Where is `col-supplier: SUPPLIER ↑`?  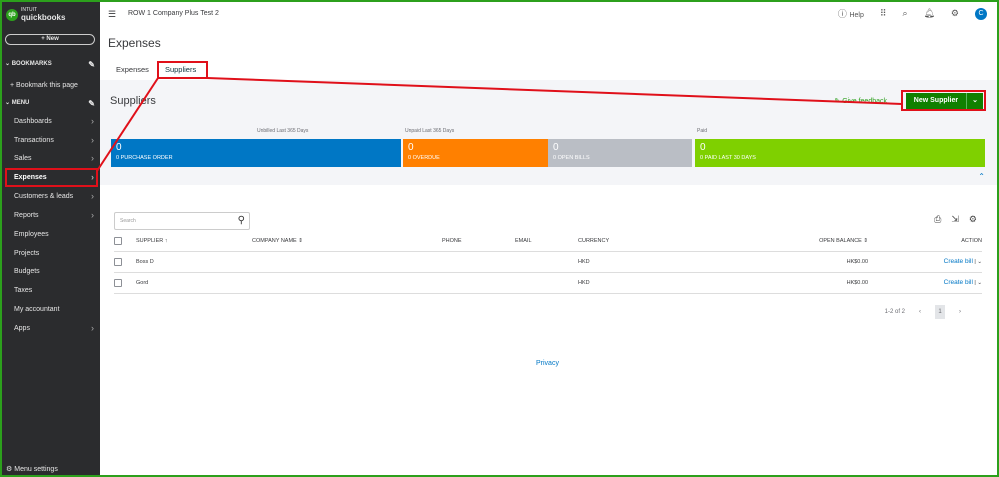 col-supplier: SUPPLIER ↑ is located at coordinates (194, 242).